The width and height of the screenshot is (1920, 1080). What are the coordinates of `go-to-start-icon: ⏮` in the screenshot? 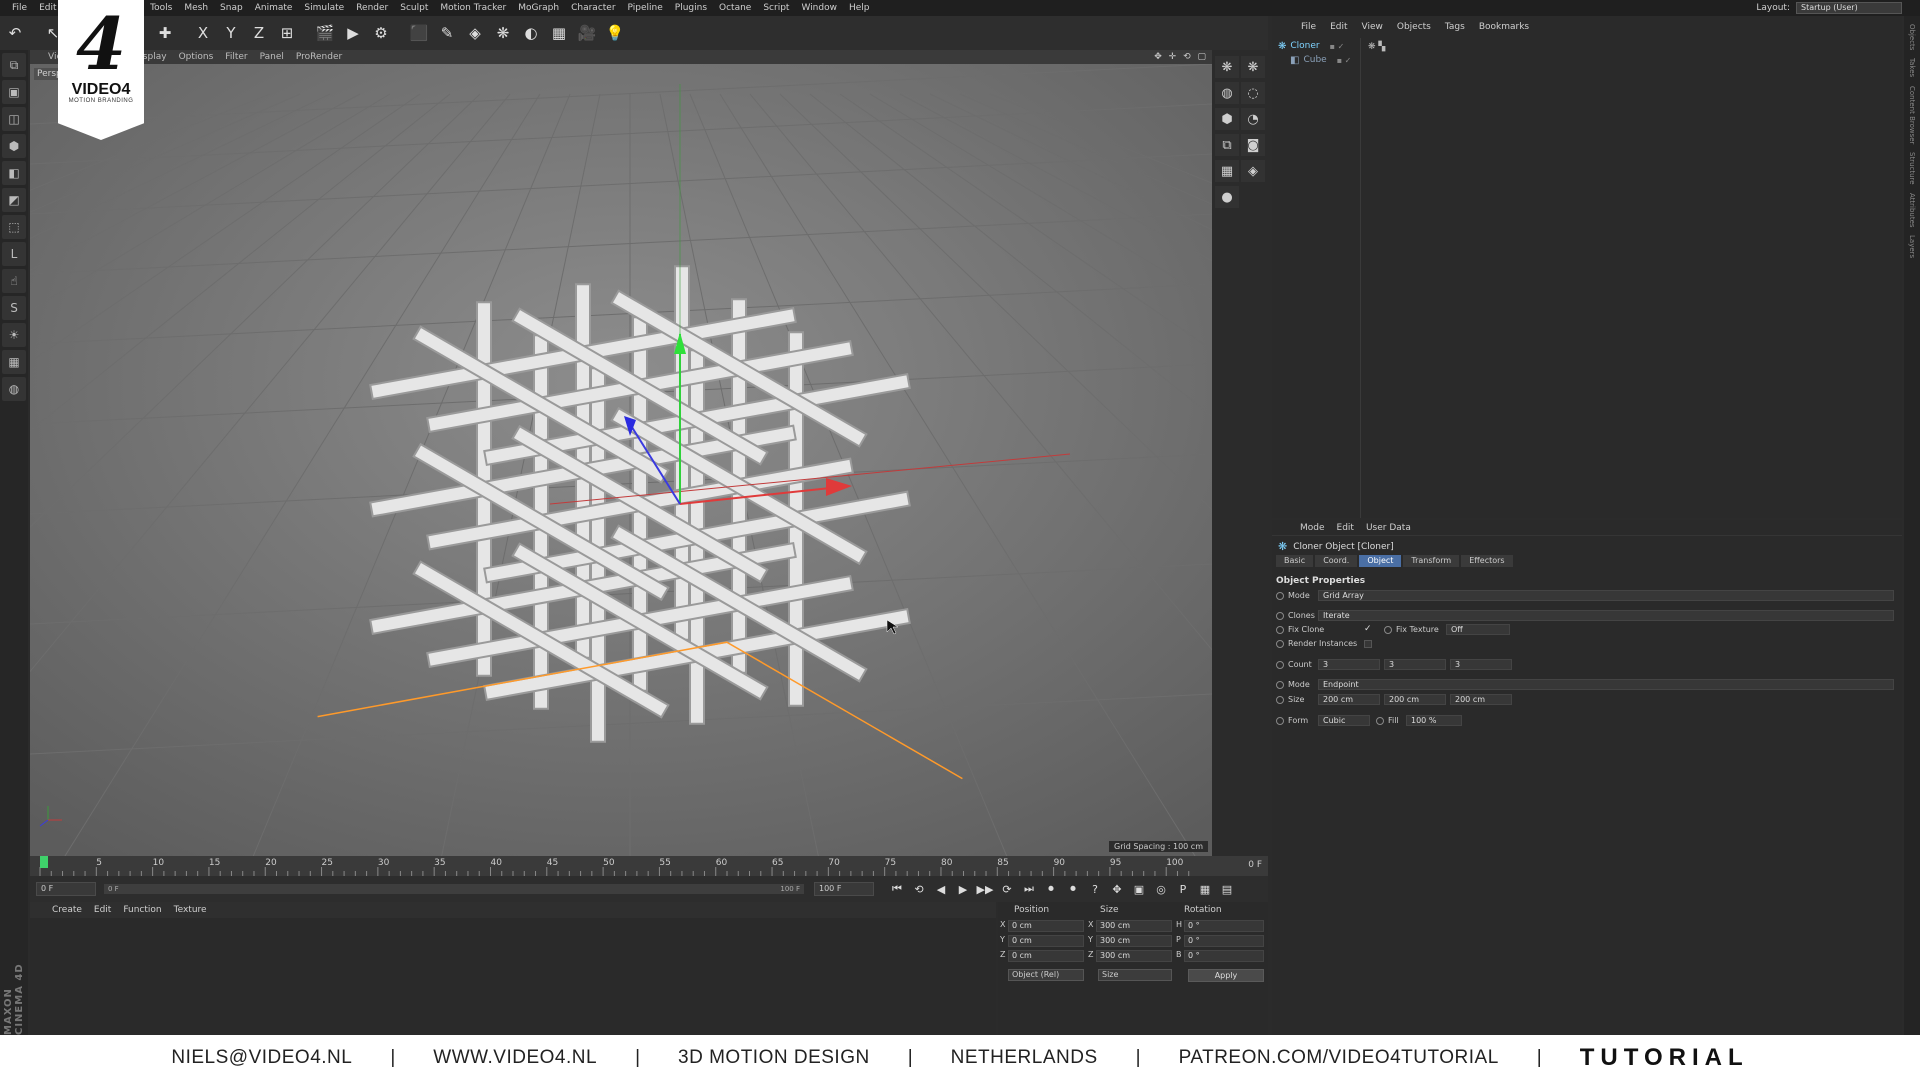 It's located at (897, 889).